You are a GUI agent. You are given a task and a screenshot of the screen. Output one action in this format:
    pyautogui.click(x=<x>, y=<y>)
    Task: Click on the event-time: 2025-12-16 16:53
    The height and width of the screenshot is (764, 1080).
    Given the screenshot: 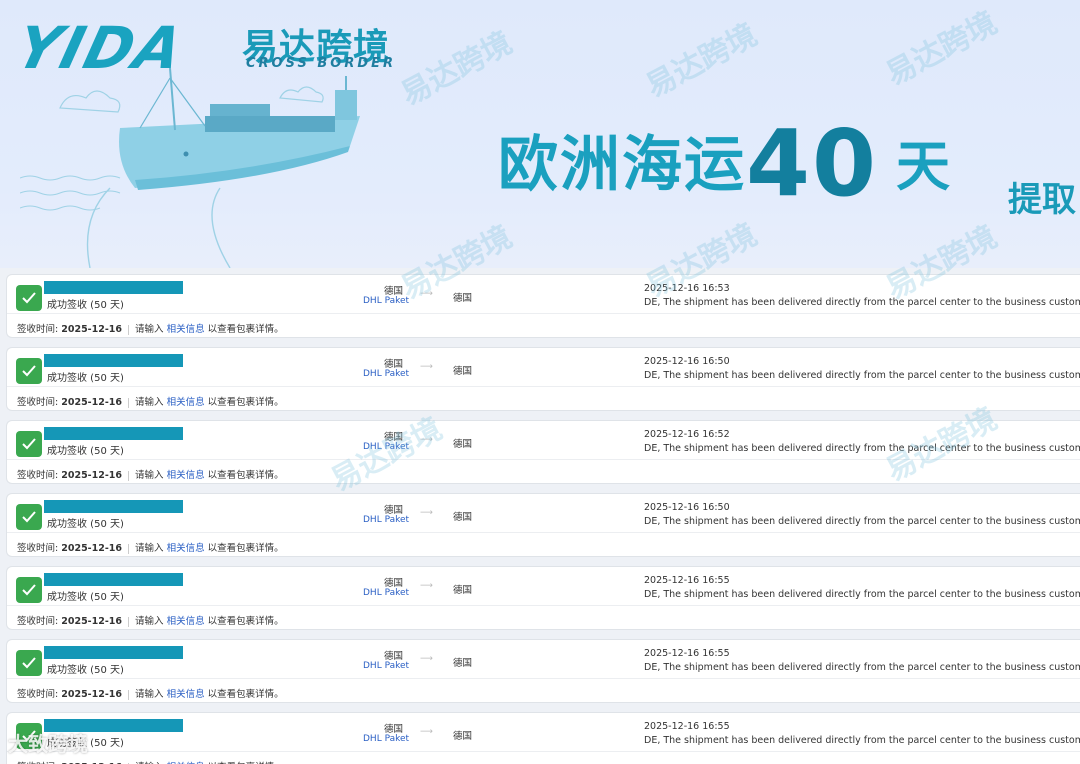 What is the action you would take?
    pyautogui.click(x=687, y=288)
    